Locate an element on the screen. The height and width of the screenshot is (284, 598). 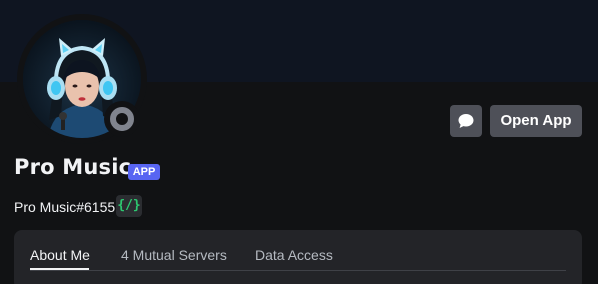
speech-bubble-icon is located at coordinates (466, 121).